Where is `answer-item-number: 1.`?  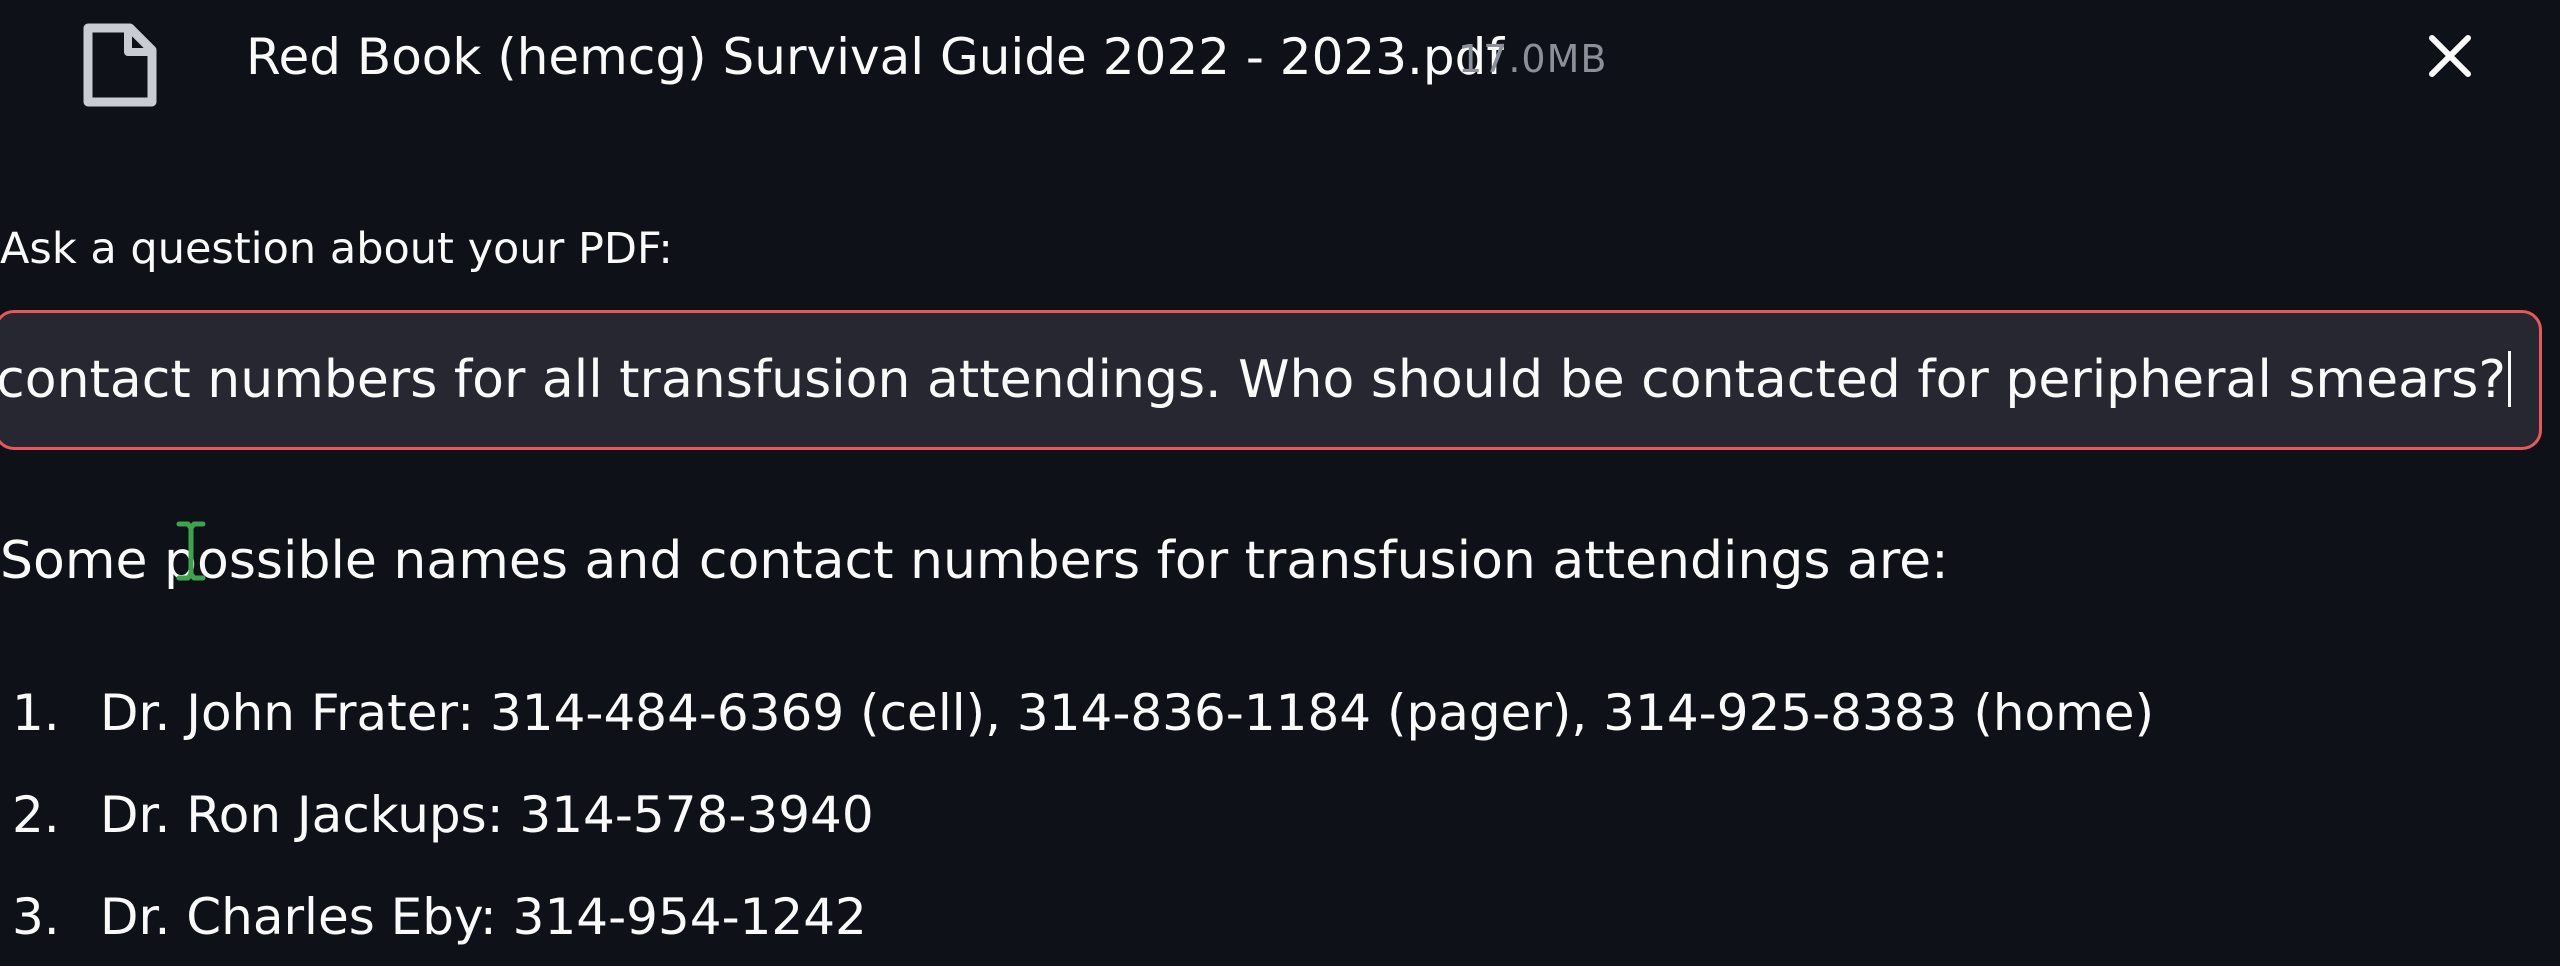
answer-item-number: 1. is located at coordinates (36, 713).